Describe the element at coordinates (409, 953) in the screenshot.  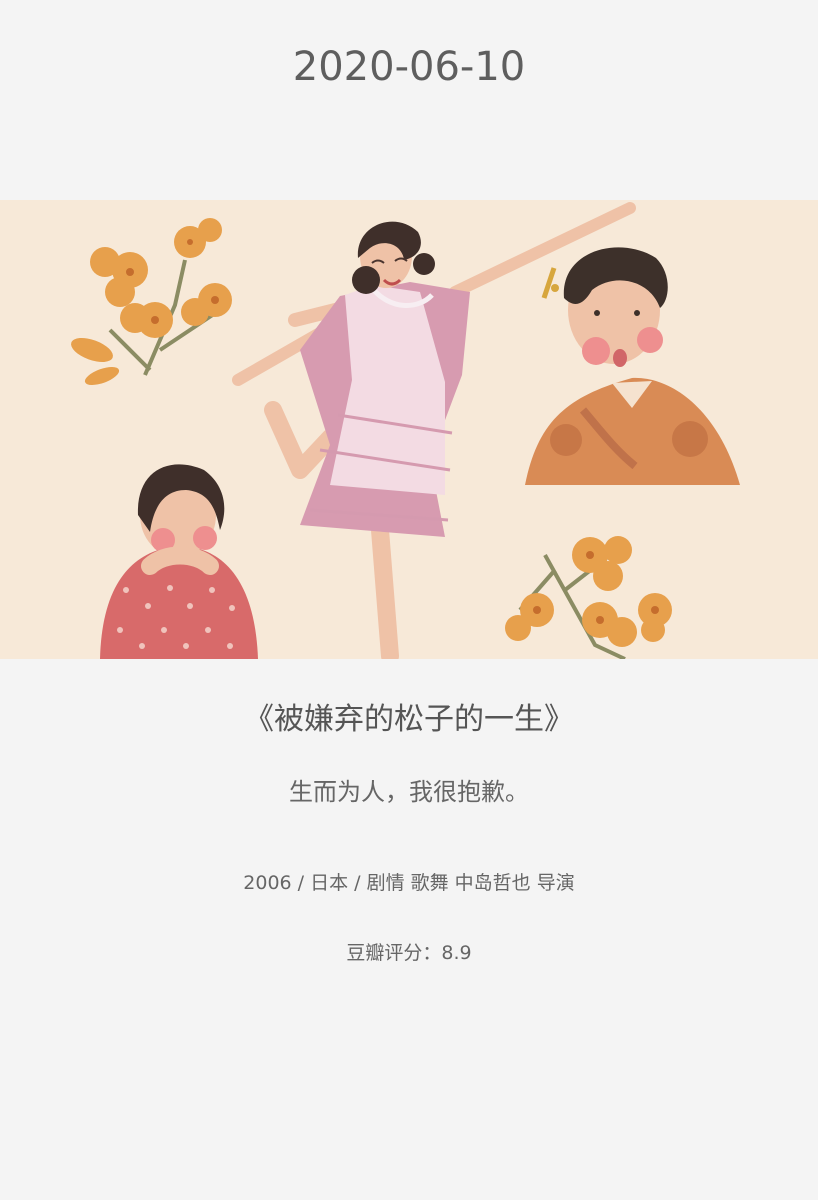
I see `douban-rating: 豆瓣评分：8.9` at that location.